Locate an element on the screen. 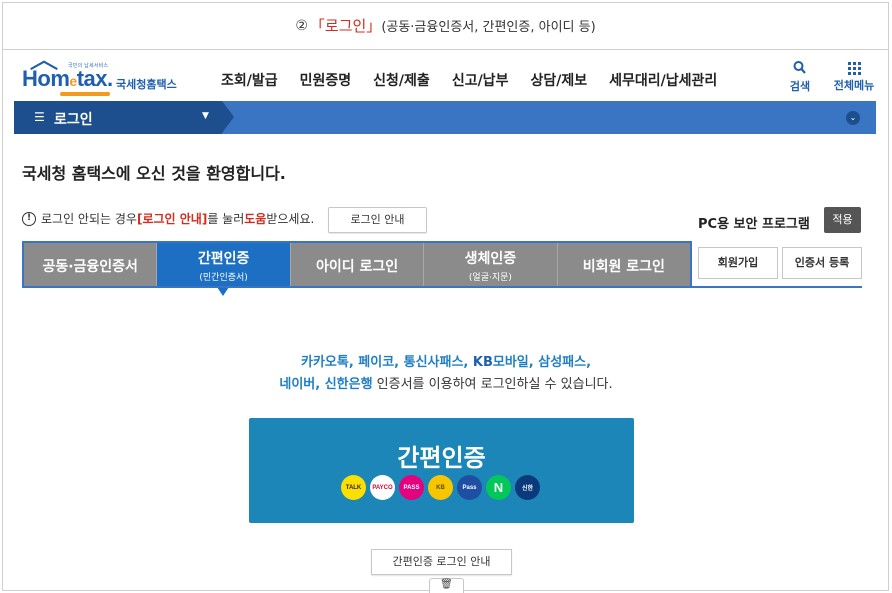  hamburger-icon: ☰ is located at coordinates (39, 117).